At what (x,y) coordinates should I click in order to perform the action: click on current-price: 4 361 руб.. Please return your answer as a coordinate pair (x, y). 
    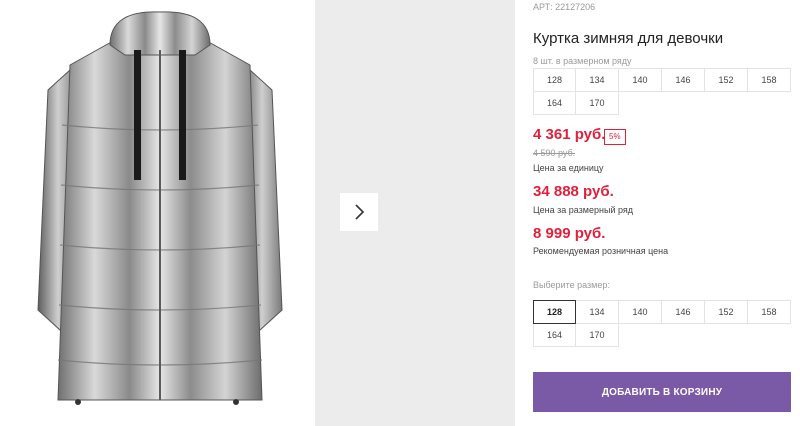
    Looking at the image, I should click on (569, 134).